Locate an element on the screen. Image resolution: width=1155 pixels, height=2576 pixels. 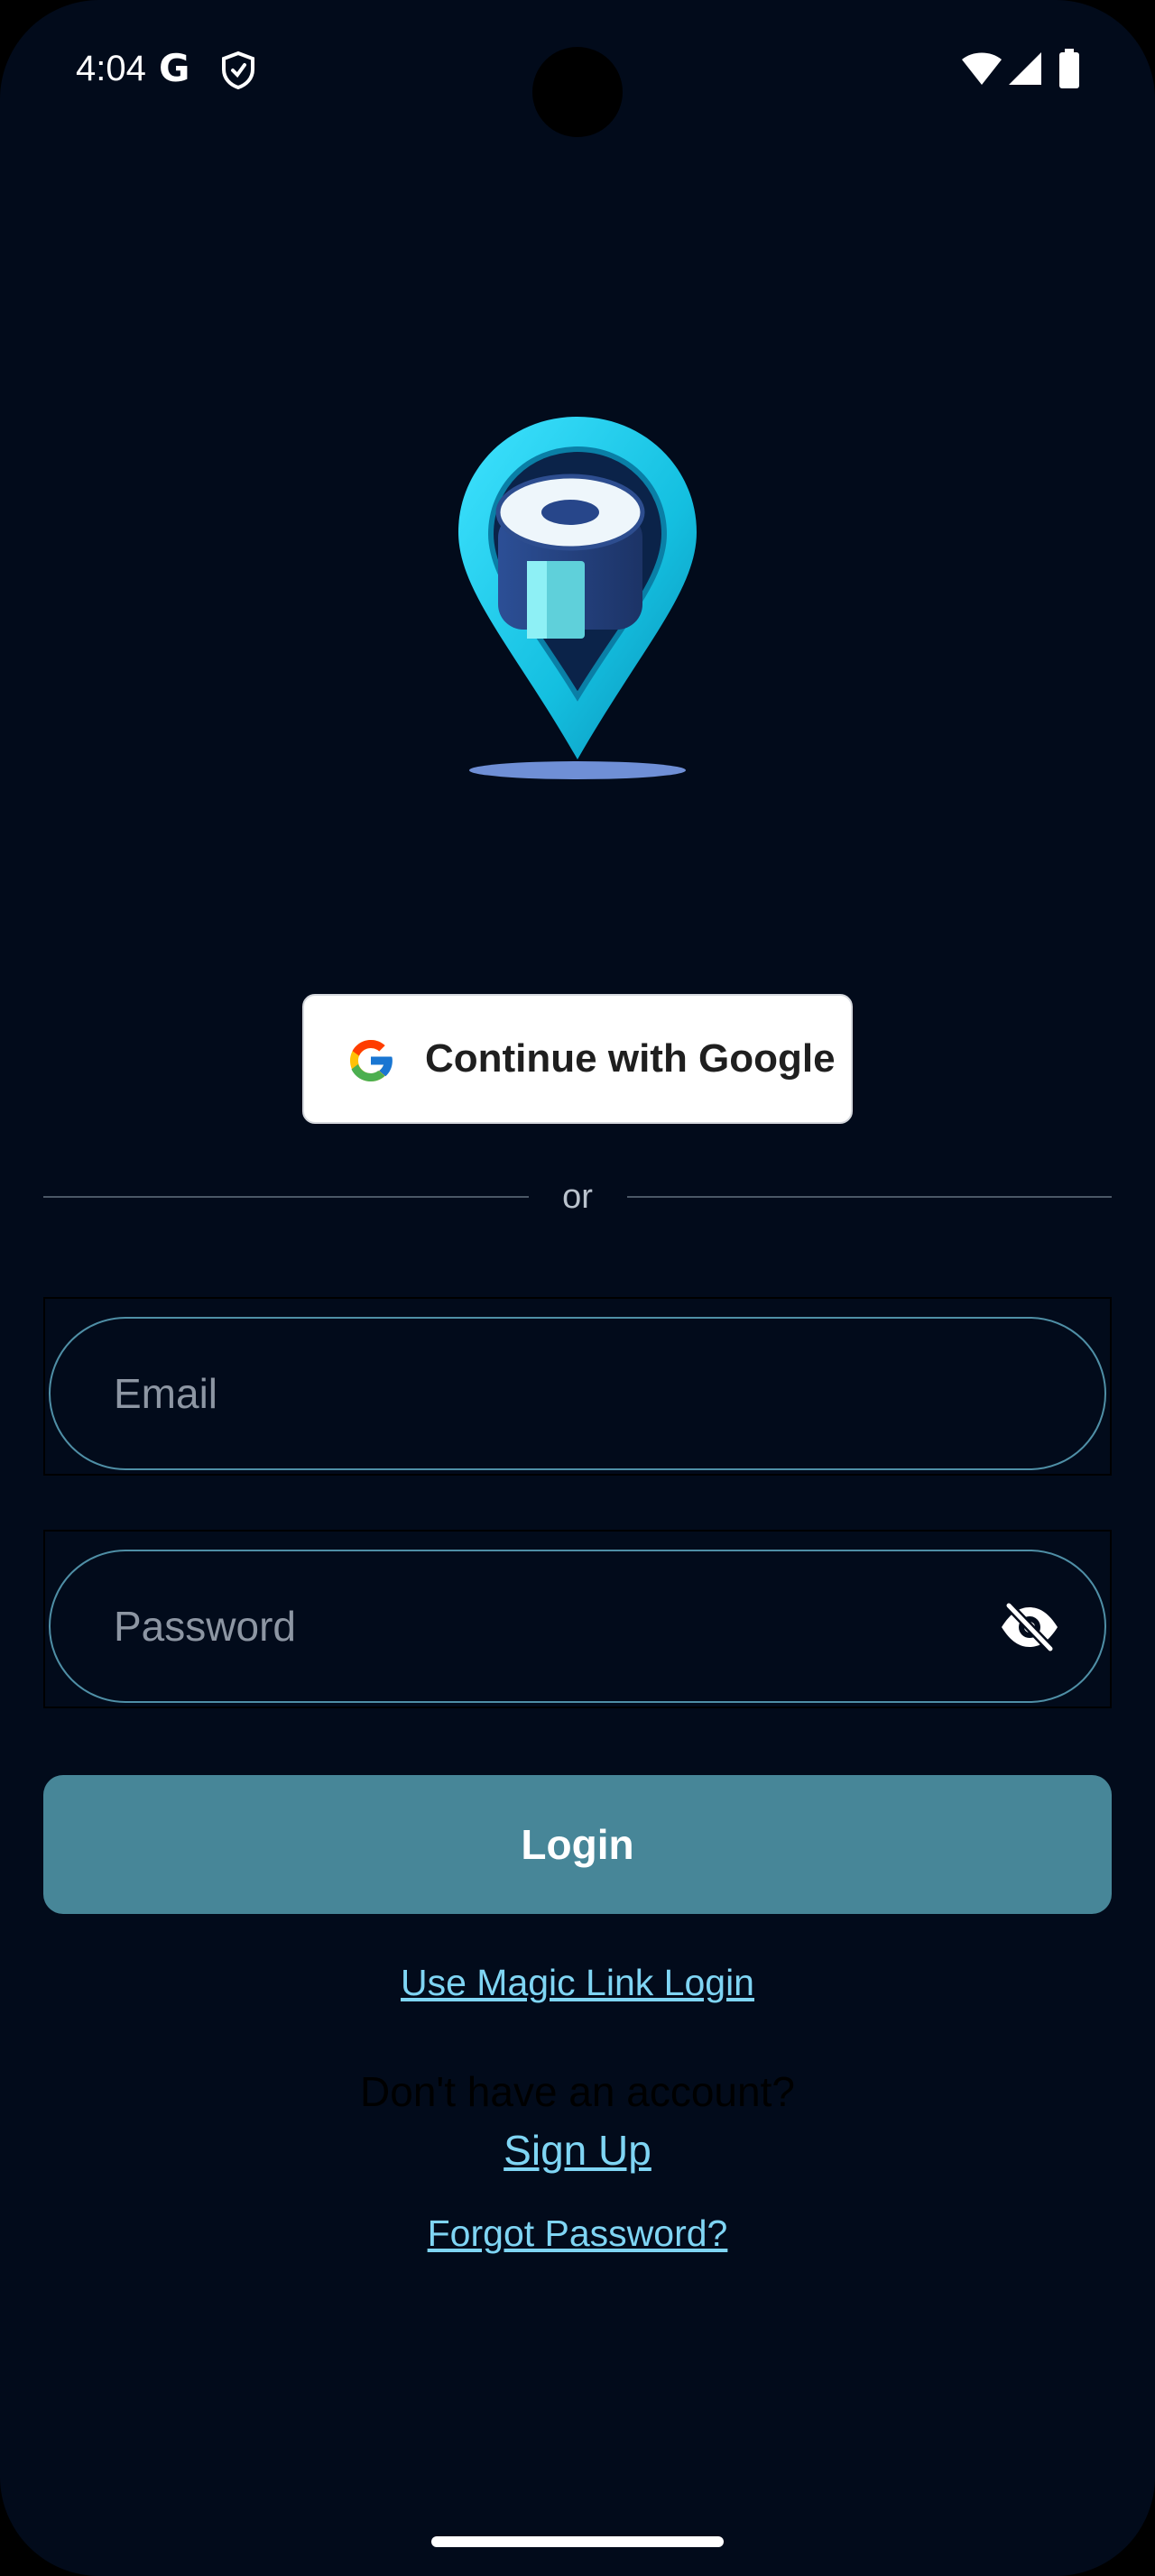
signal-icon is located at coordinates (1025, 68).